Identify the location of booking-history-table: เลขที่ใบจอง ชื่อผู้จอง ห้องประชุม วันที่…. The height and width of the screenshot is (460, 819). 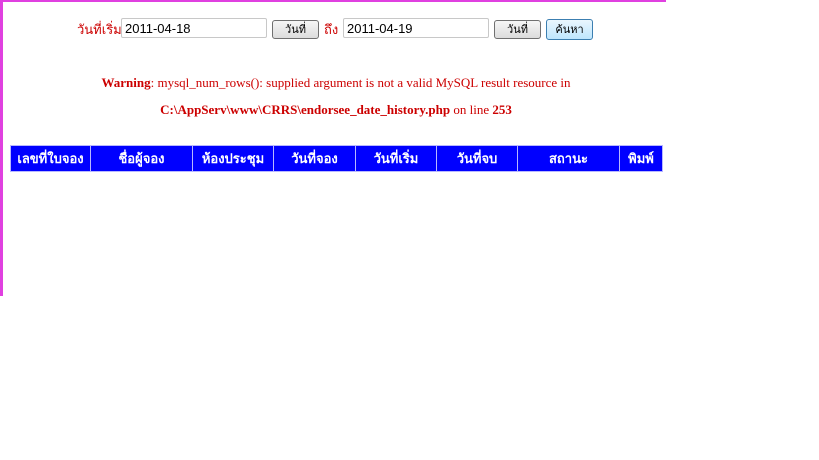
(336, 158).